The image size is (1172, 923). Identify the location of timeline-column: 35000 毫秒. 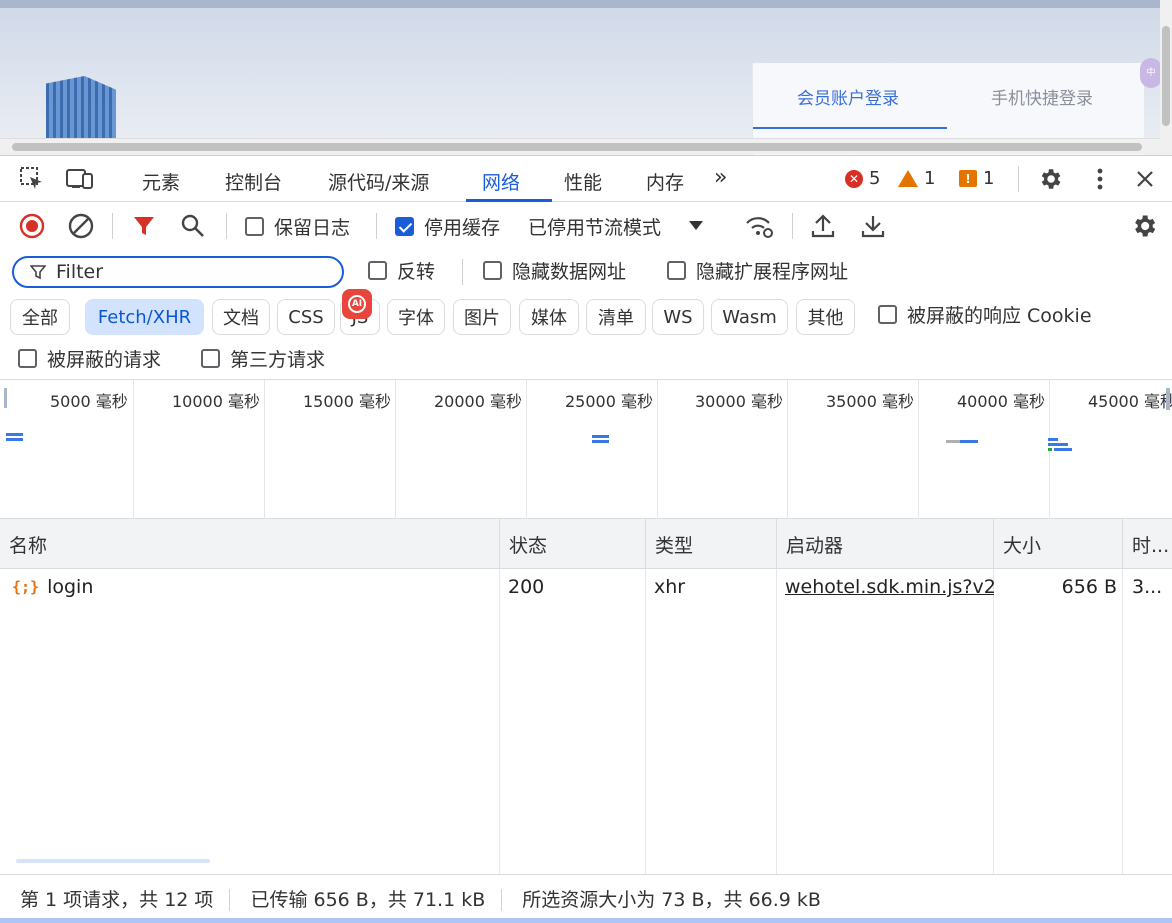
(853, 450).